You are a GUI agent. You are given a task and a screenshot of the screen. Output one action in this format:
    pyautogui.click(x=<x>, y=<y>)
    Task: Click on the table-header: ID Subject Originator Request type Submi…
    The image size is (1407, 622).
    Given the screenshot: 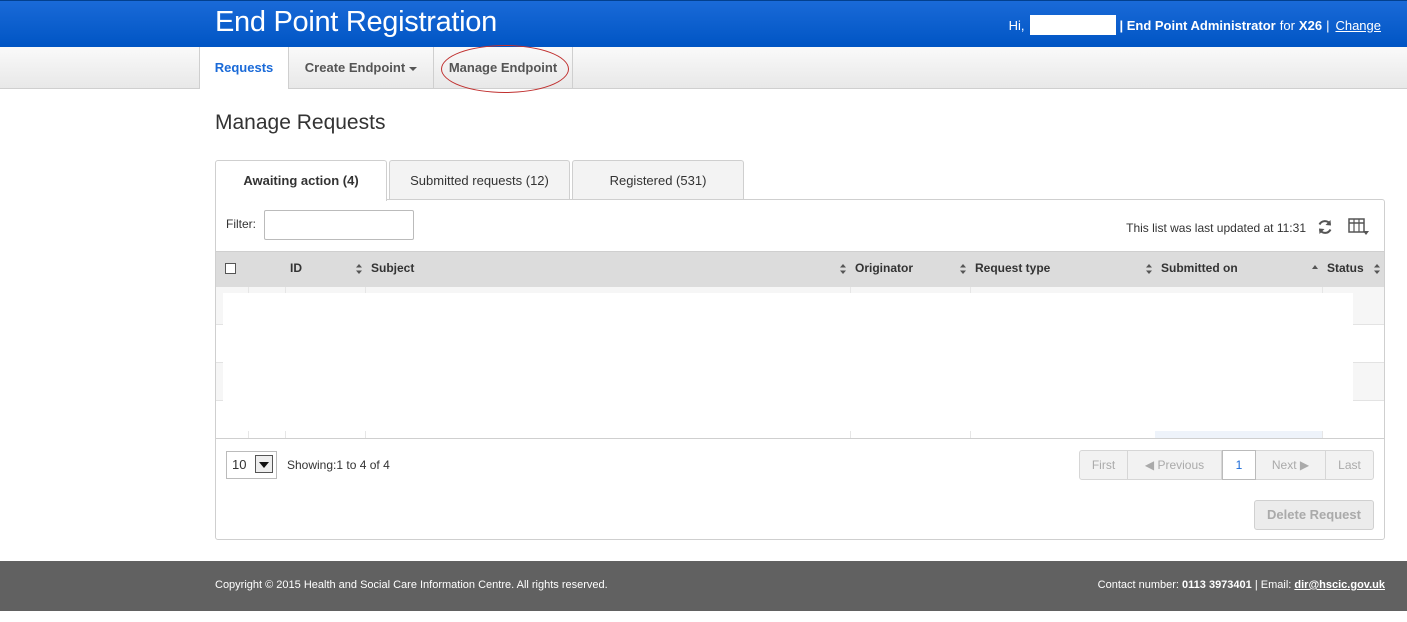 What is the action you would take?
    pyautogui.click(x=800, y=269)
    